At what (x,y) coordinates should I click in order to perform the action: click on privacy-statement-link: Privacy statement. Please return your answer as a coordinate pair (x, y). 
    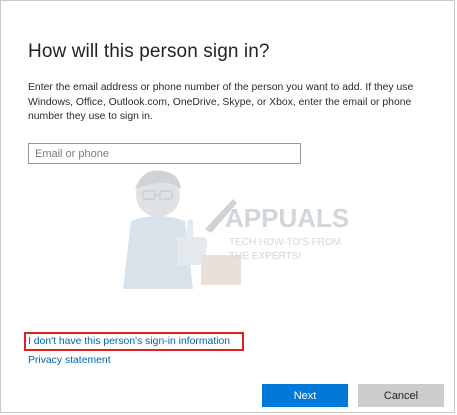
    Looking at the image, I should click on (69, 360).